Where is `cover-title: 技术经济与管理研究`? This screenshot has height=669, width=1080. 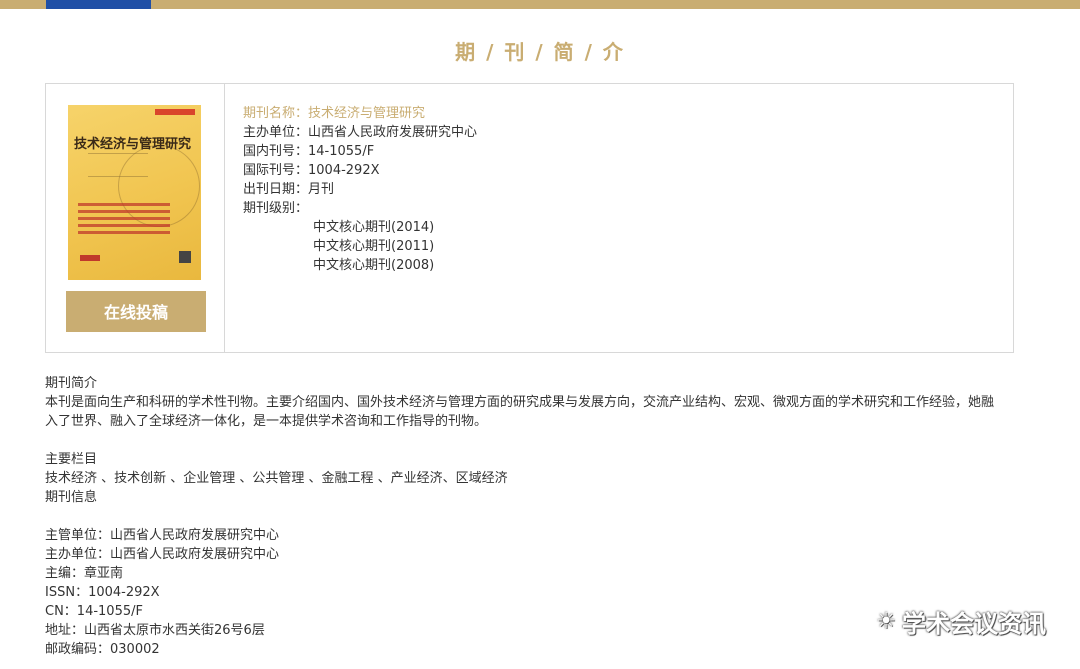
cover-title: 技术经济与管理研究 is located at coordinates (133, 144).